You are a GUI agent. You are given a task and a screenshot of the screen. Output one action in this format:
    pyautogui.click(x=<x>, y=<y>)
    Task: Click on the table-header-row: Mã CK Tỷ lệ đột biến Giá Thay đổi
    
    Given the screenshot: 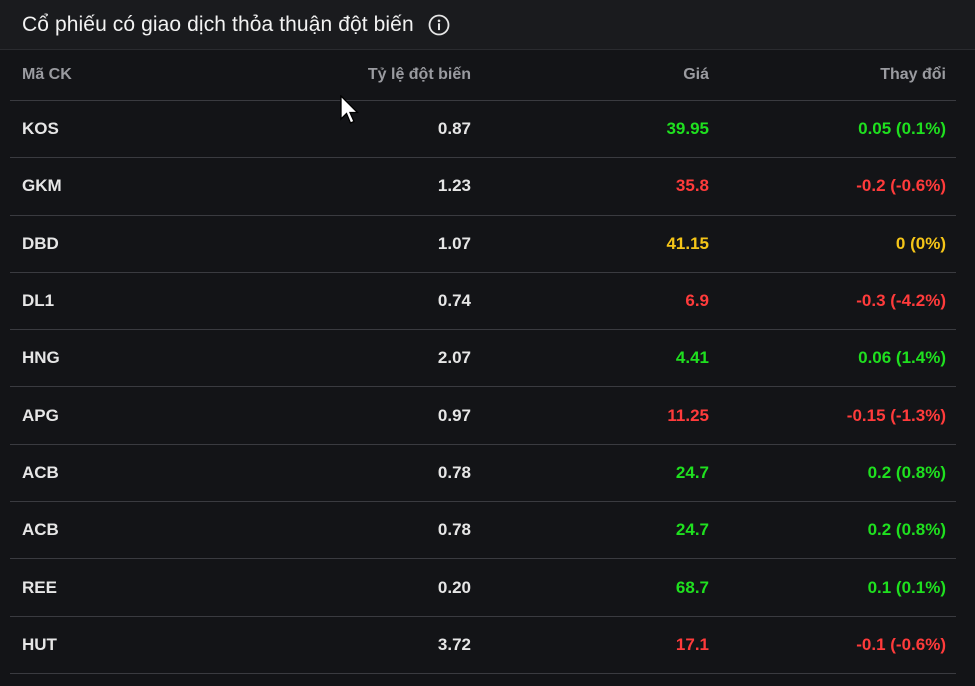 What is the action you would take?
    pyautogui.click(x=483, y=75)
    